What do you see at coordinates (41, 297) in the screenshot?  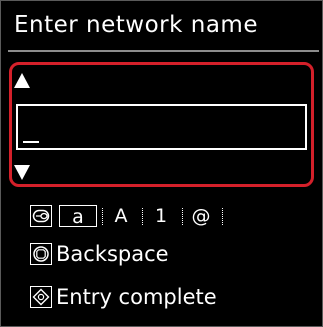 I see `ok-key-icon` at bounding box center [41, 297].